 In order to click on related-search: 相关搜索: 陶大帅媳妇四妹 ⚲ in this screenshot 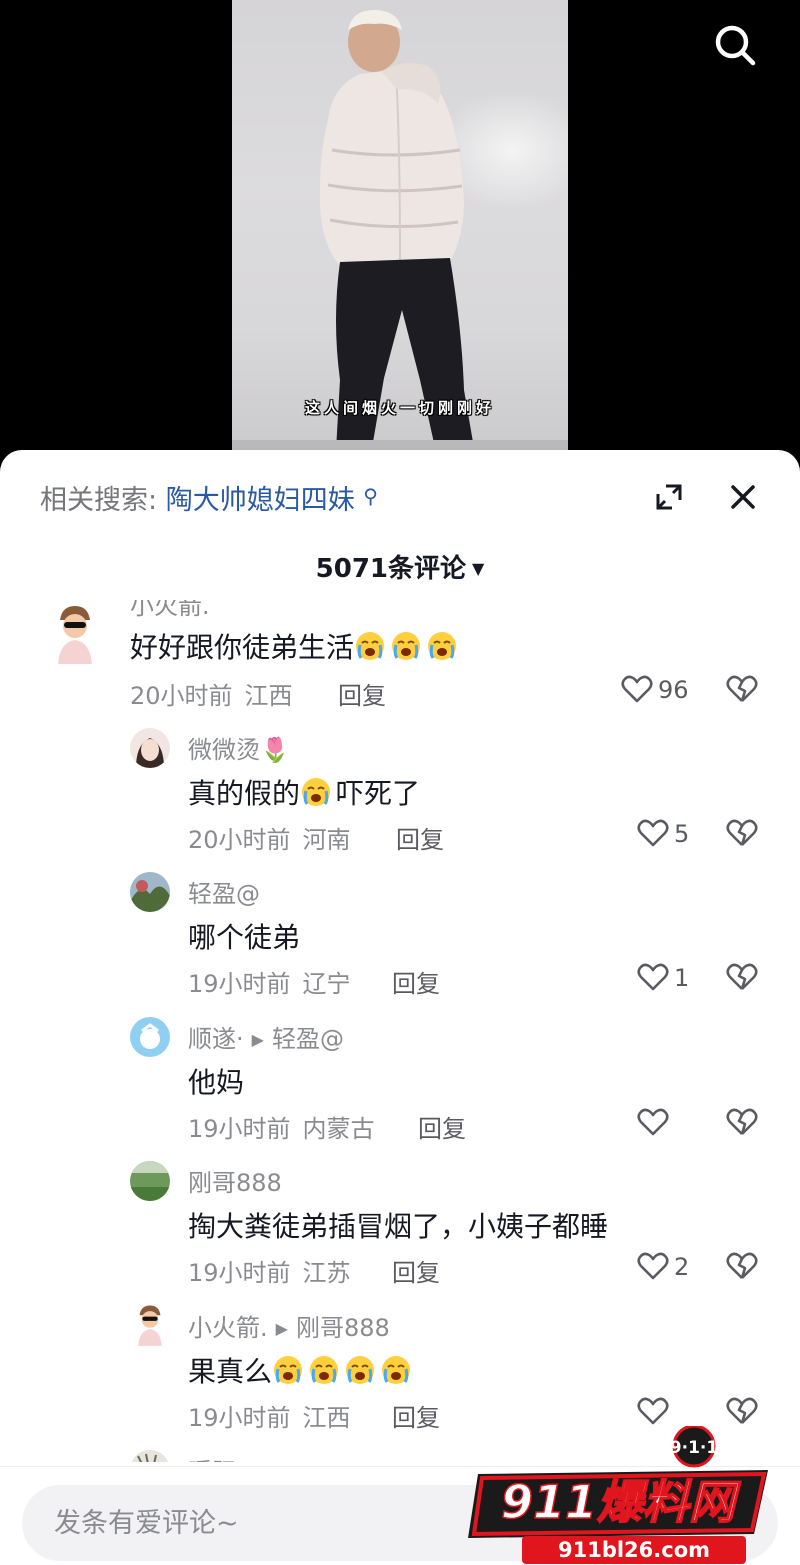, I will do `click(209, 497)`.